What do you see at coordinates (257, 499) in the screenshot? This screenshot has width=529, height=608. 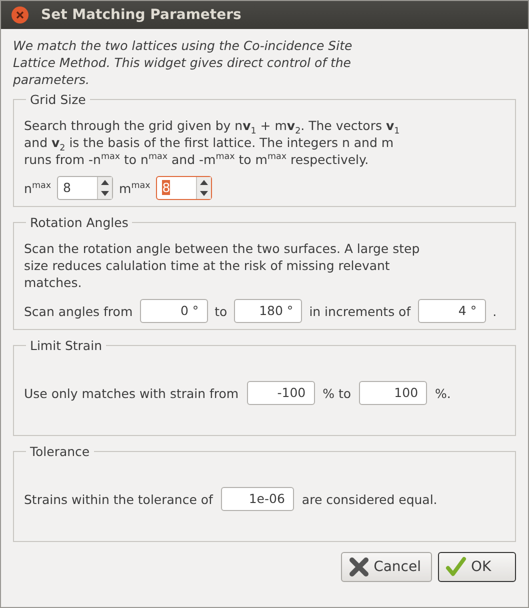 I see `input-field: 1e-06` at bounding box center [257, 499].